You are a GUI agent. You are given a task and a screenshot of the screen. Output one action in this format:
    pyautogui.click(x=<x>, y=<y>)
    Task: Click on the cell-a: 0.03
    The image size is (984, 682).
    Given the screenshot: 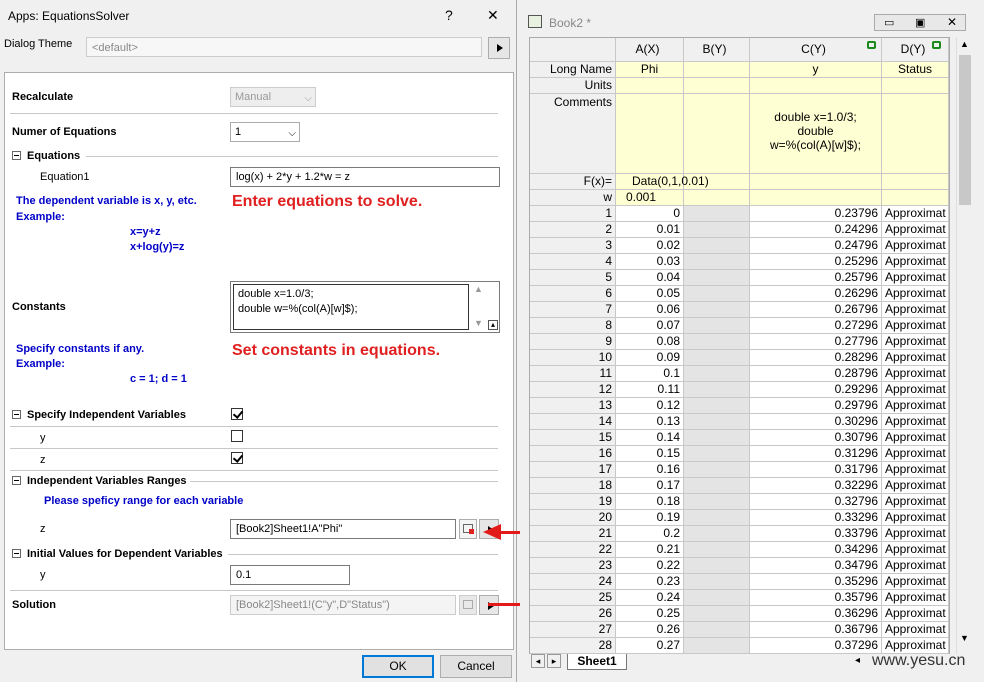 What is the action you would take?
    pyautogui.click(x=650, y=262)
    